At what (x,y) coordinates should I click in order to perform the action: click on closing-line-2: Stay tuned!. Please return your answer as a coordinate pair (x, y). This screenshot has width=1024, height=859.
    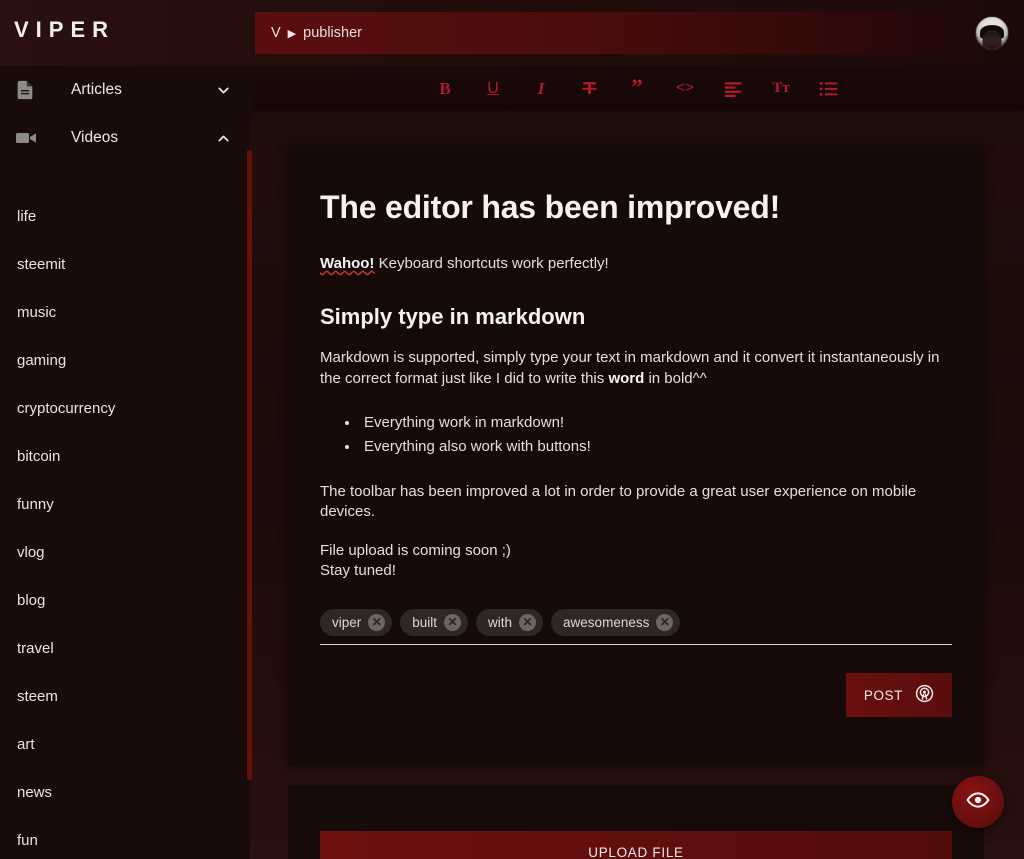
    Looking at the image, I should click on (358, 570).